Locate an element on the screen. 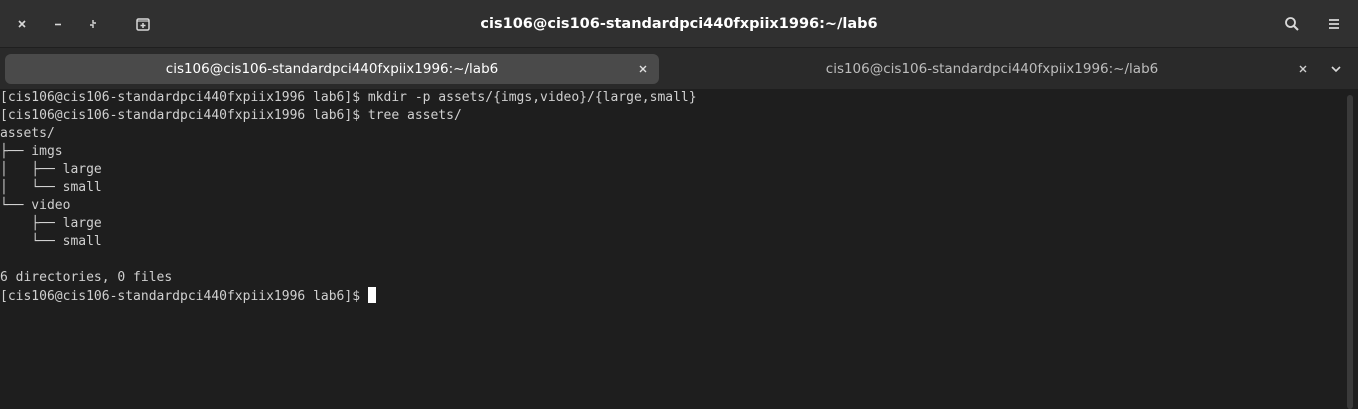  chevron-down-icon is located at coordinates (1336, 69).